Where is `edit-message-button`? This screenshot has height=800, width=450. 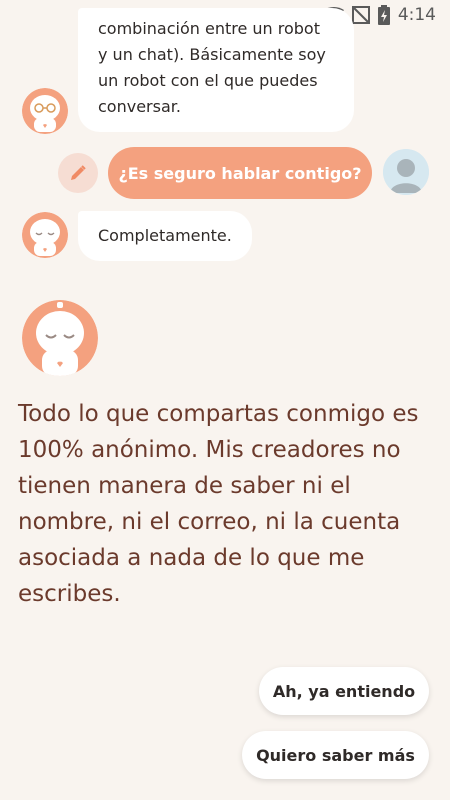 edit-message-button is located at coordinates (78, 173).